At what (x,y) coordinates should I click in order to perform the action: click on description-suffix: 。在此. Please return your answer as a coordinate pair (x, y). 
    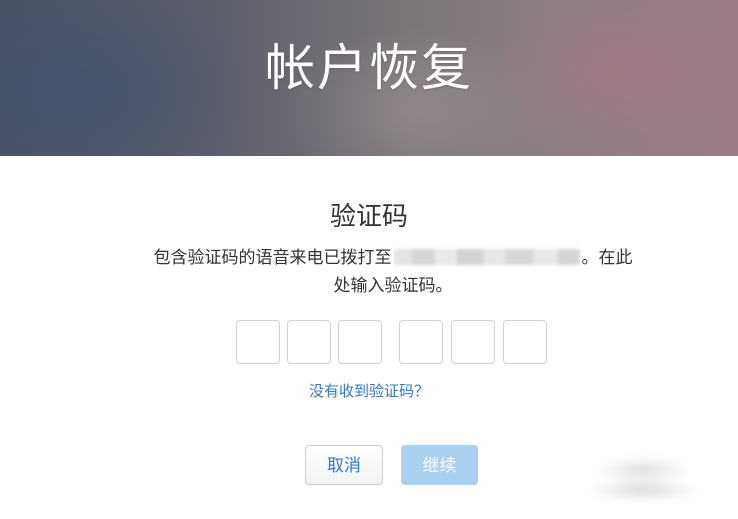
    Looking at the image, I should click on (607, 258).